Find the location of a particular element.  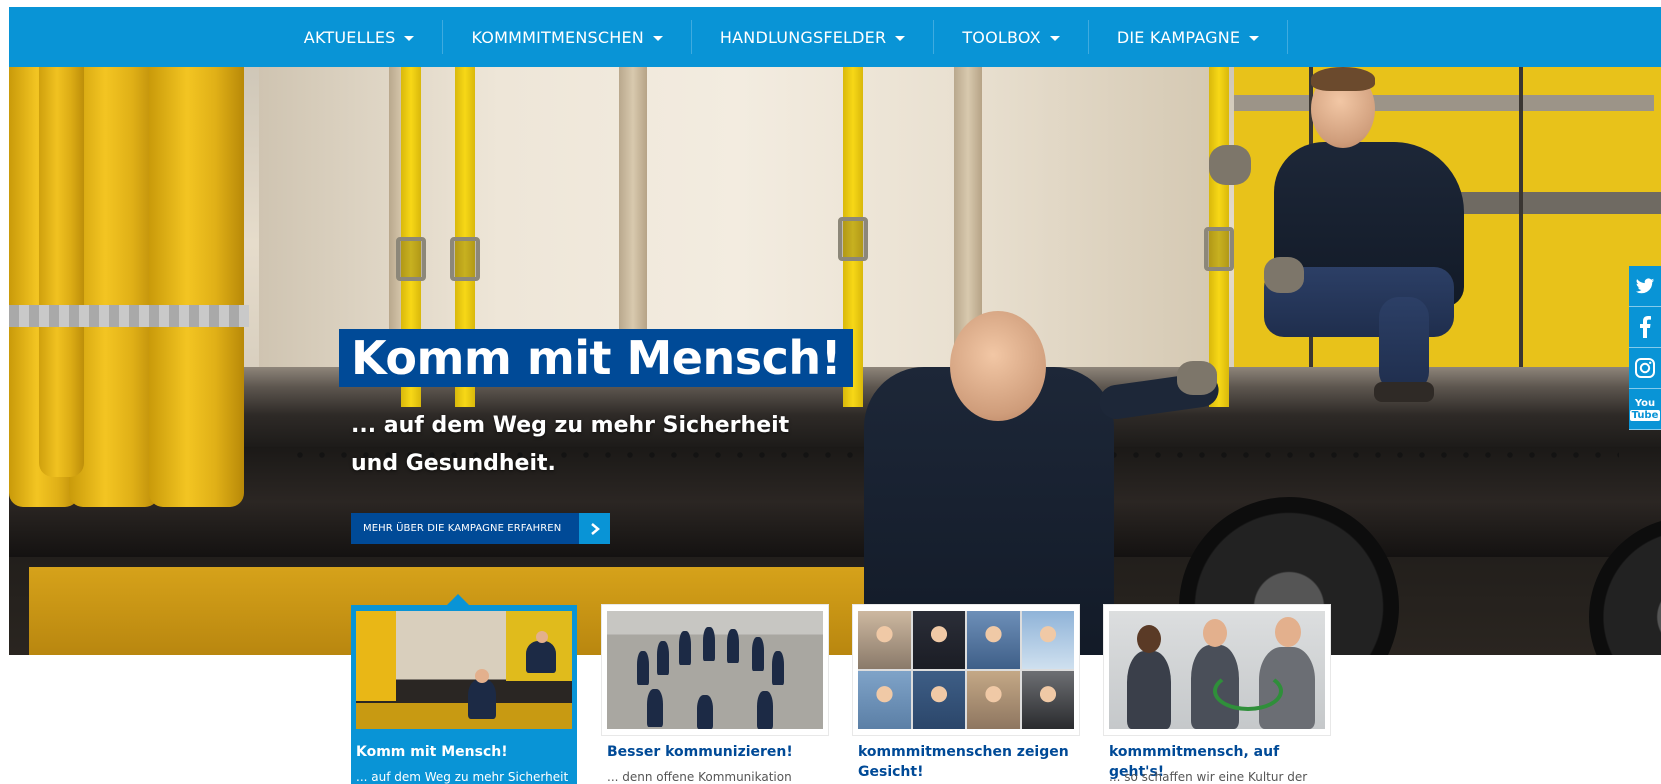

bag-band is located at coordinates (129, 316).